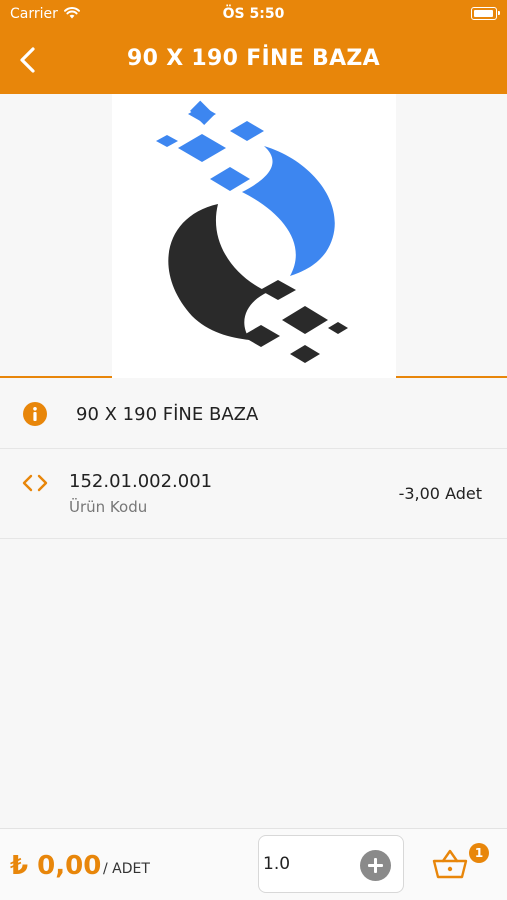 Image resolution: width=507 pixels, height=900 pixels. I want to click on cart-count-badge: 1, so click(479, 853).